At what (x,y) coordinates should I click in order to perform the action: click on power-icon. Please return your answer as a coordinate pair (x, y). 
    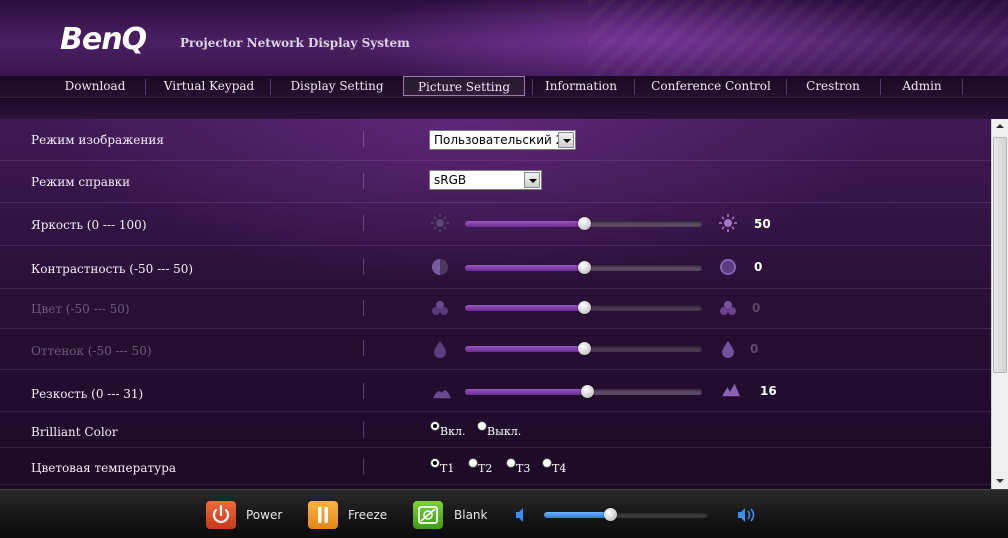
    Looking at the image, I should click on (221, 513).